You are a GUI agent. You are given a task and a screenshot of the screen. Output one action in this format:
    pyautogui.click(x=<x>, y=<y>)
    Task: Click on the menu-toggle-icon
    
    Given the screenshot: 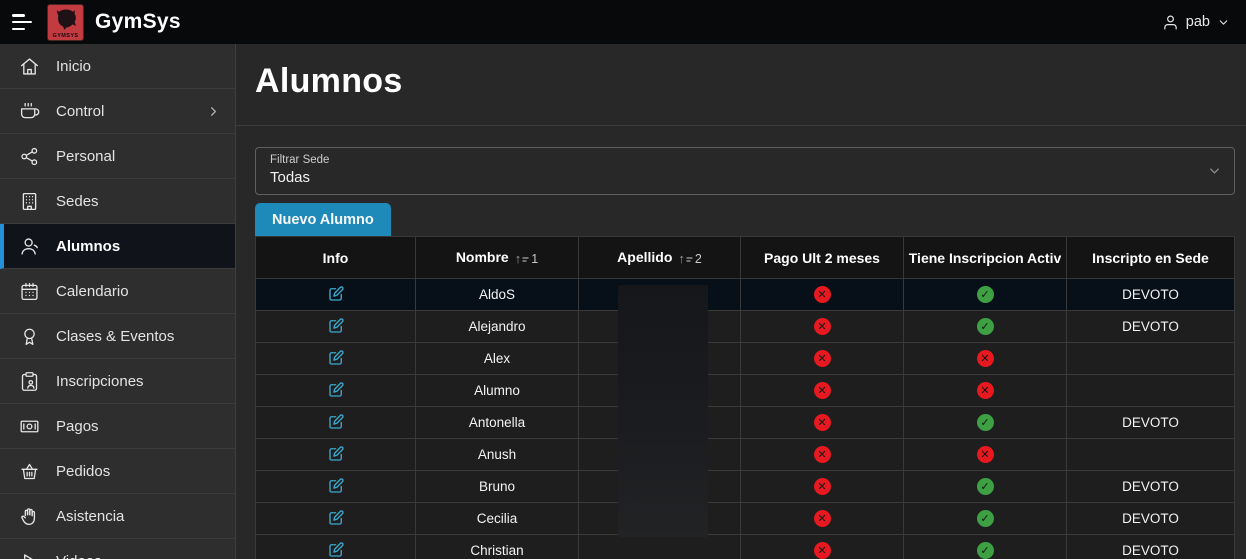 What is the action you would take?
    pyautogui.click(x=24, y=22)
    